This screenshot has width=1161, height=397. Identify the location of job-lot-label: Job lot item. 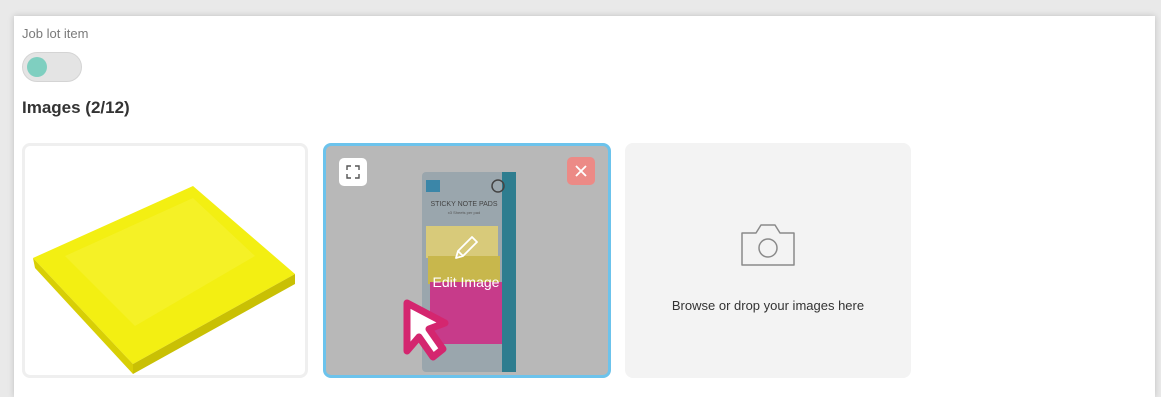
(55, 33).